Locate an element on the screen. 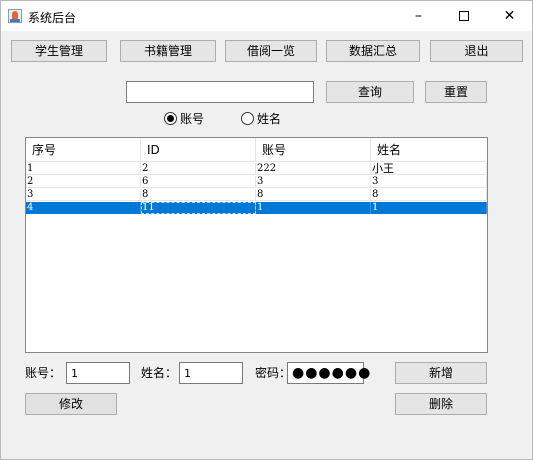 The image size is (533, 460). query-button: 查询 is located at coordinates (370, 92).